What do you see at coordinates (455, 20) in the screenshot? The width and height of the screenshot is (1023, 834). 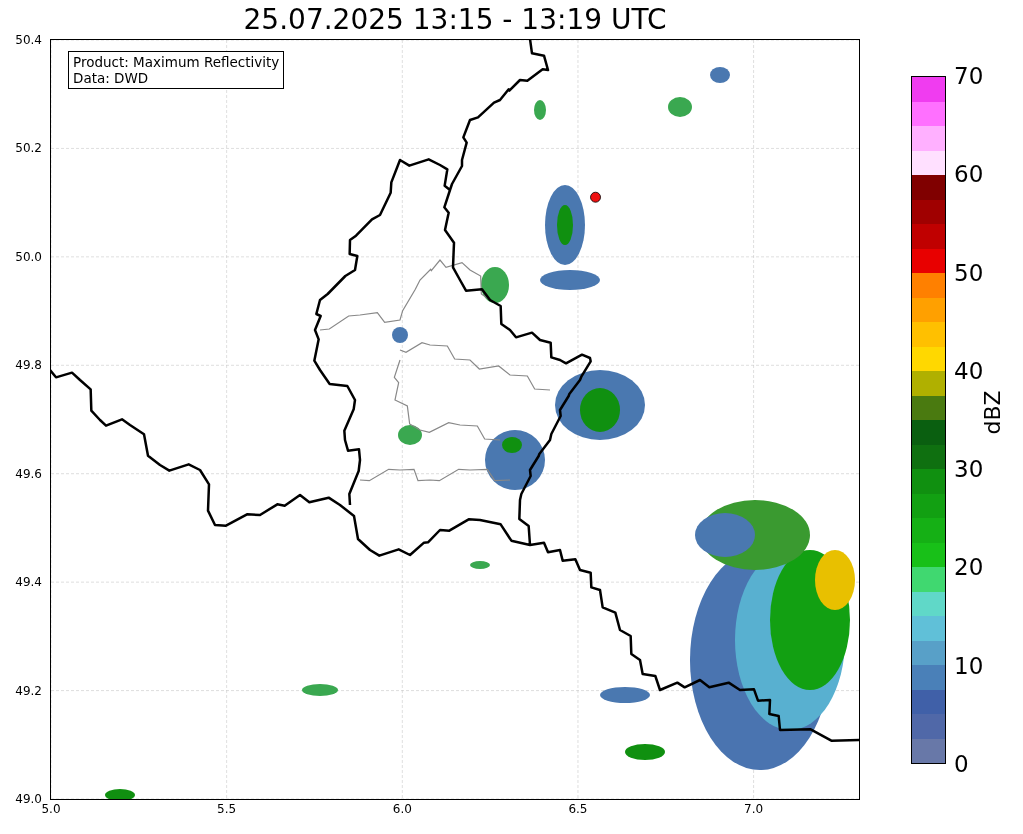 I see `chart-title: 25.07.2025 13:15 - 13:19 UTC` at bounding box center [455, 20].